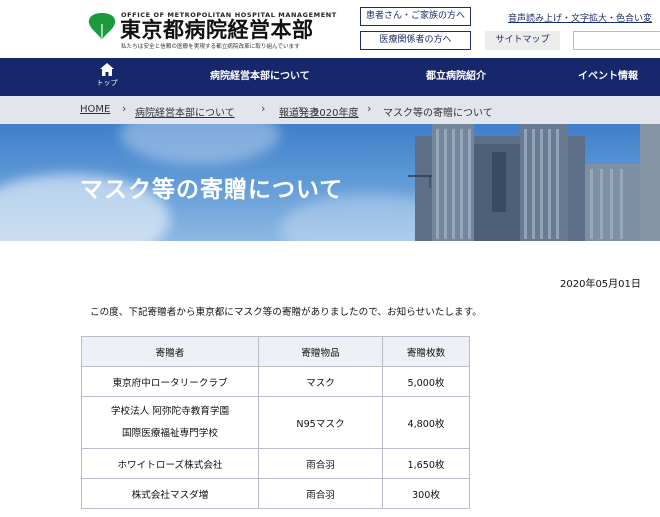 This screenshot has height=517, width=660. What do you see at coordinates (170, 411) in the screenshot?
I see `donor-line: 学校法人 阿弥陀寺教育学園` at bounding box center [170, 411].